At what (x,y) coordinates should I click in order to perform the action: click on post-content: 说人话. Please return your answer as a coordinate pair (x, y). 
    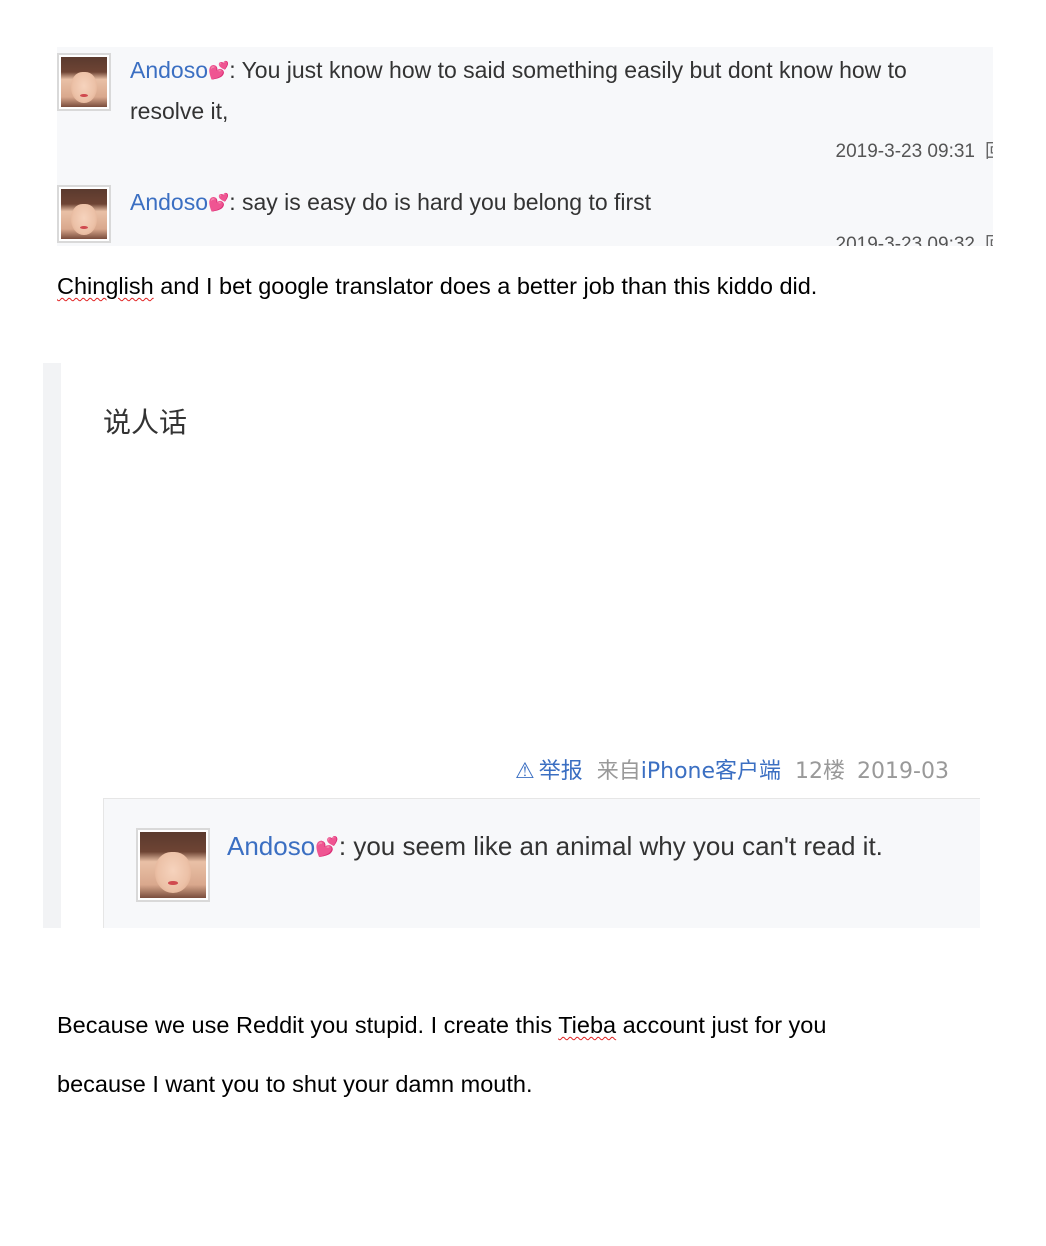
    Looking at the image, I should click on (145, 422).